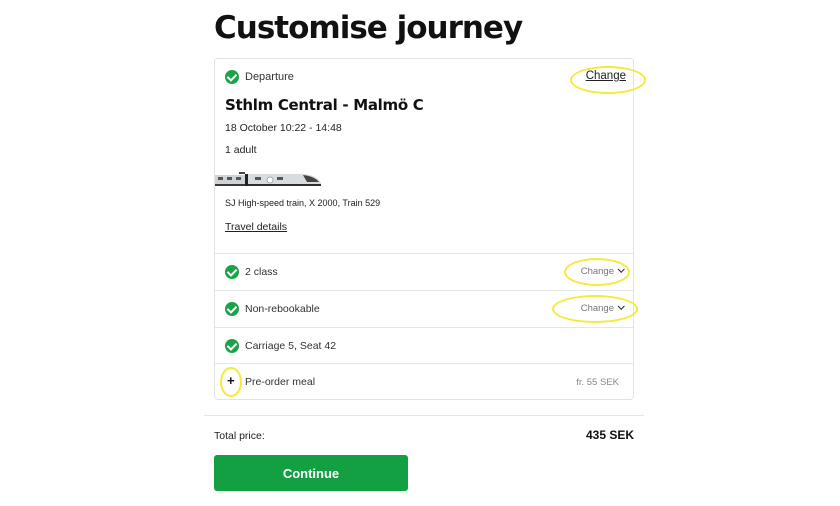  Describe the element at coordinates (324, 105) in the screenshot. I see `route-title: Sthlm Central - Malmö C` at that location.